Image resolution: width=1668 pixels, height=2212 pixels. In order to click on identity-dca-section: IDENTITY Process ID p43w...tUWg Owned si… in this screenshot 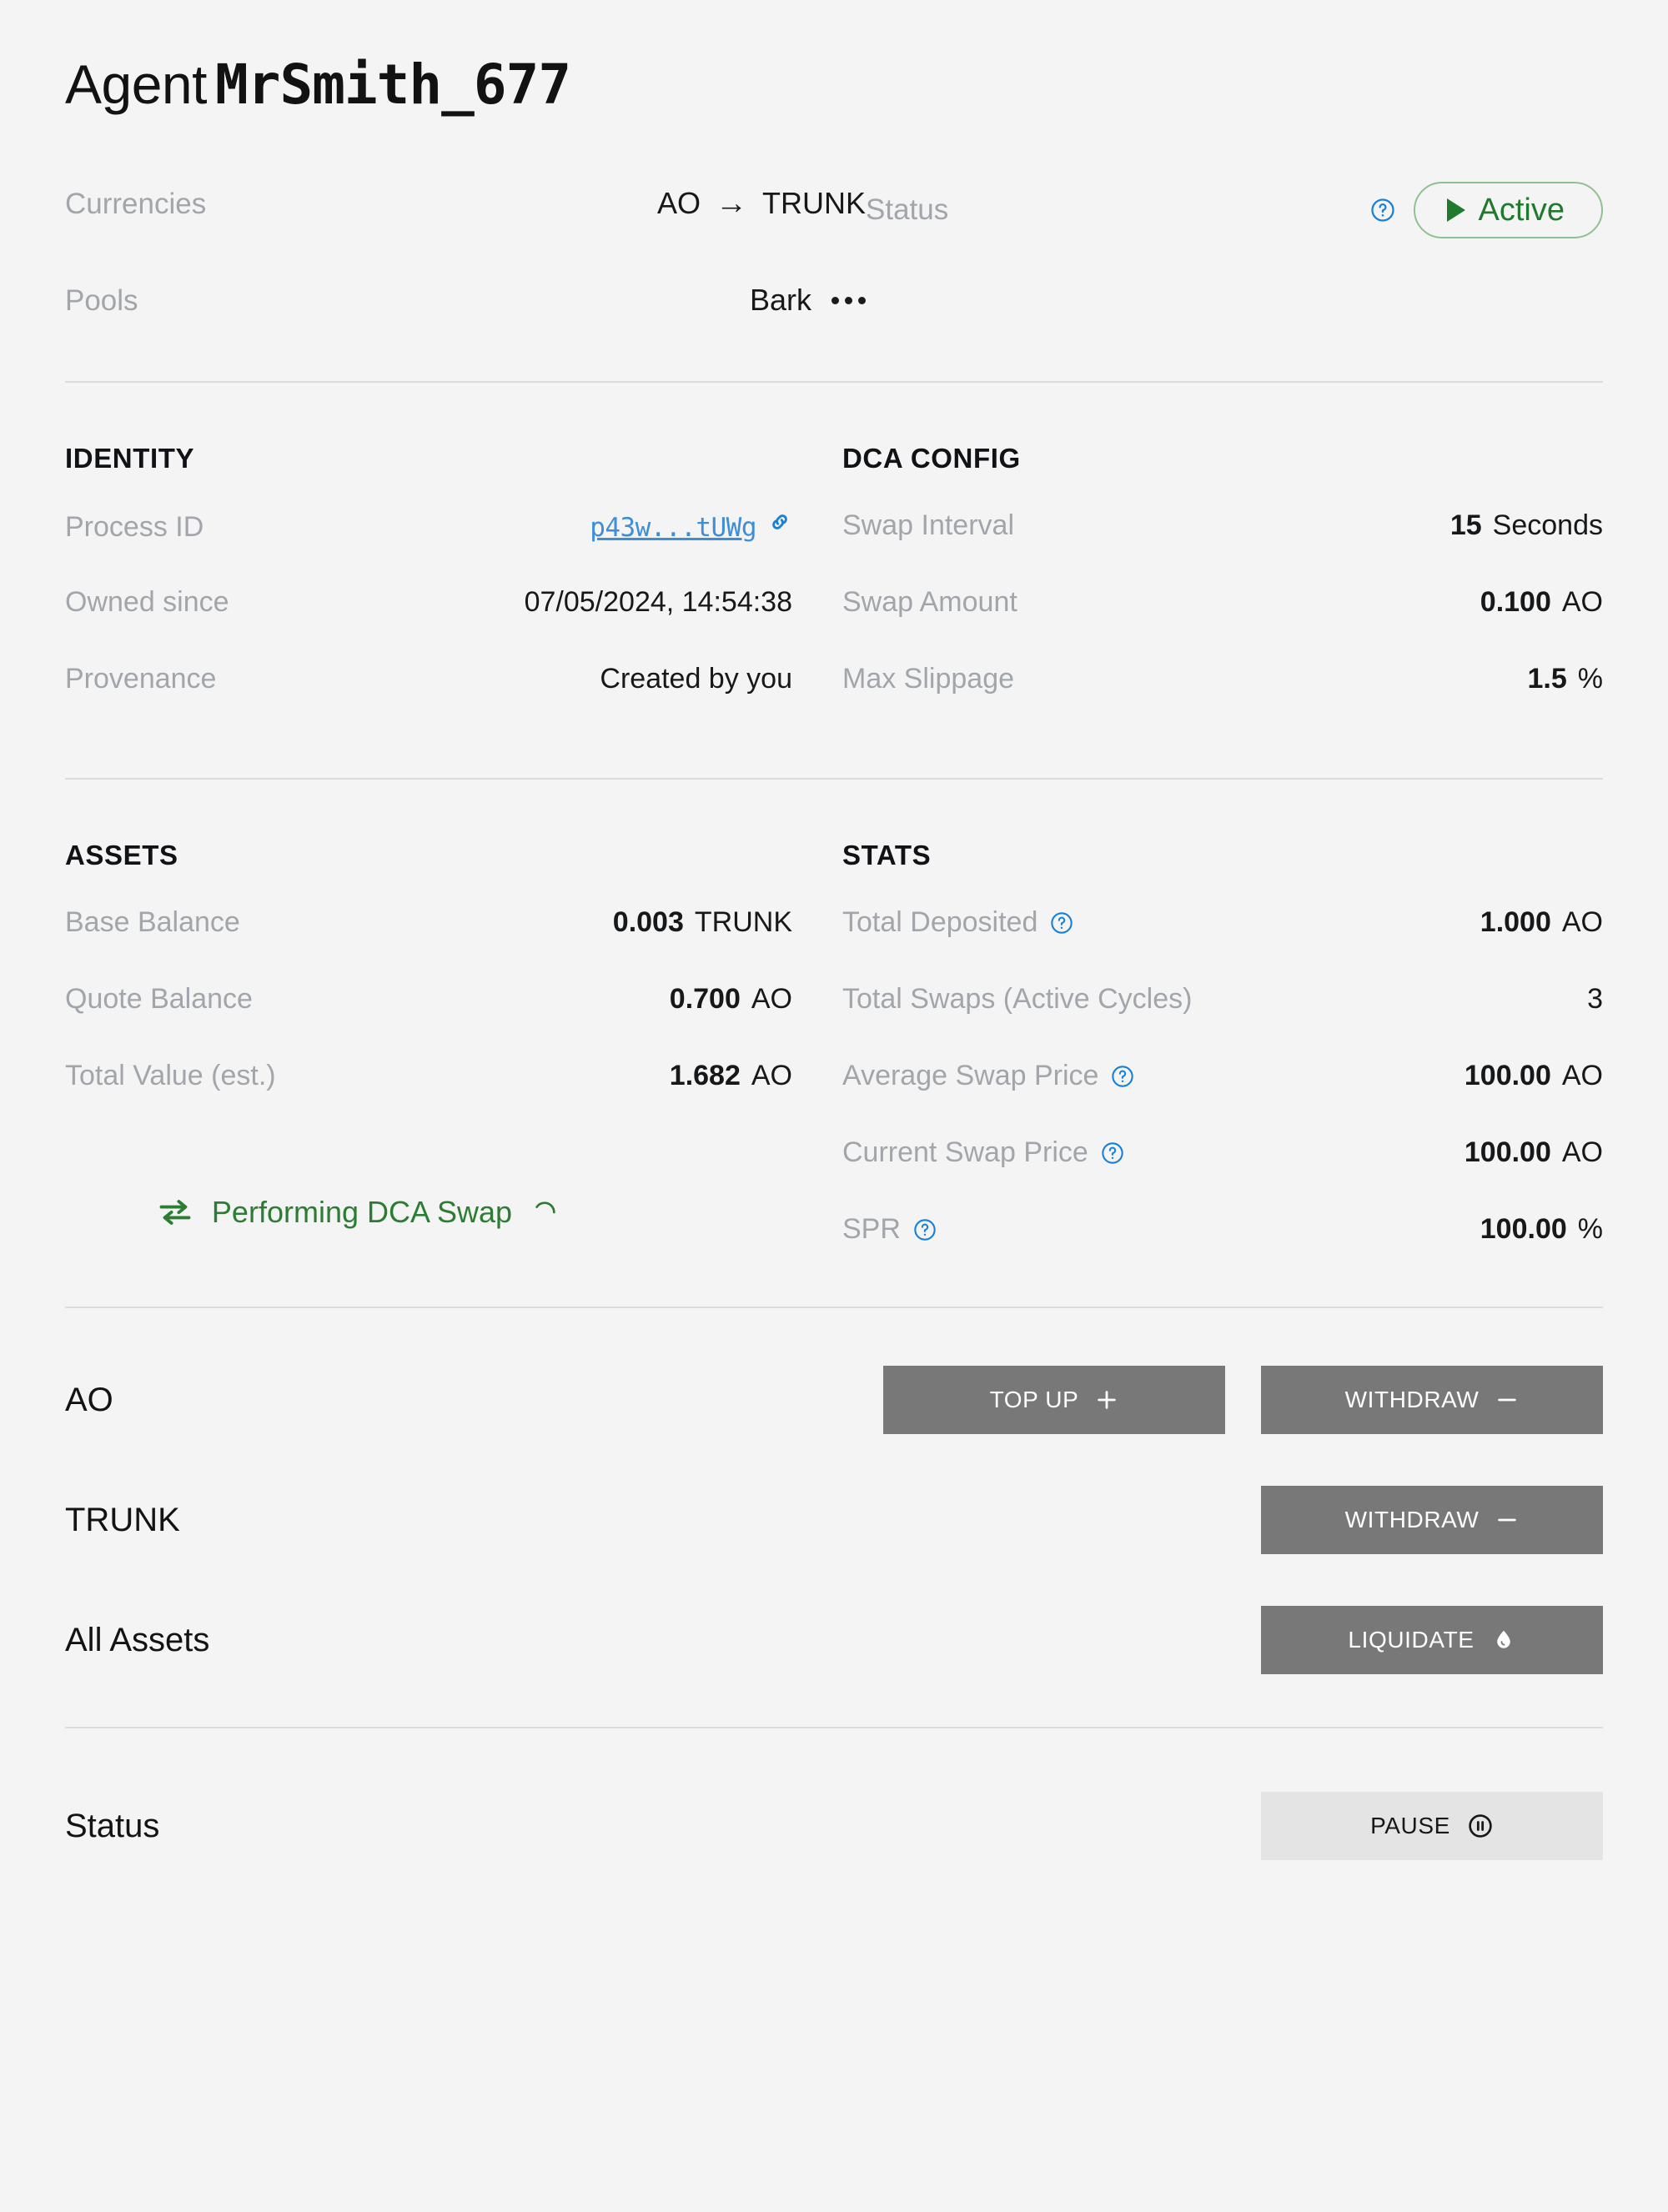, I will do `click(834, 574)`.